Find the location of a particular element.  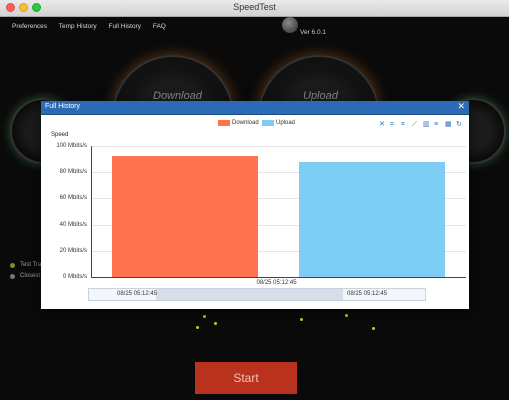

download-swatch is located at coordinates (224, 123).